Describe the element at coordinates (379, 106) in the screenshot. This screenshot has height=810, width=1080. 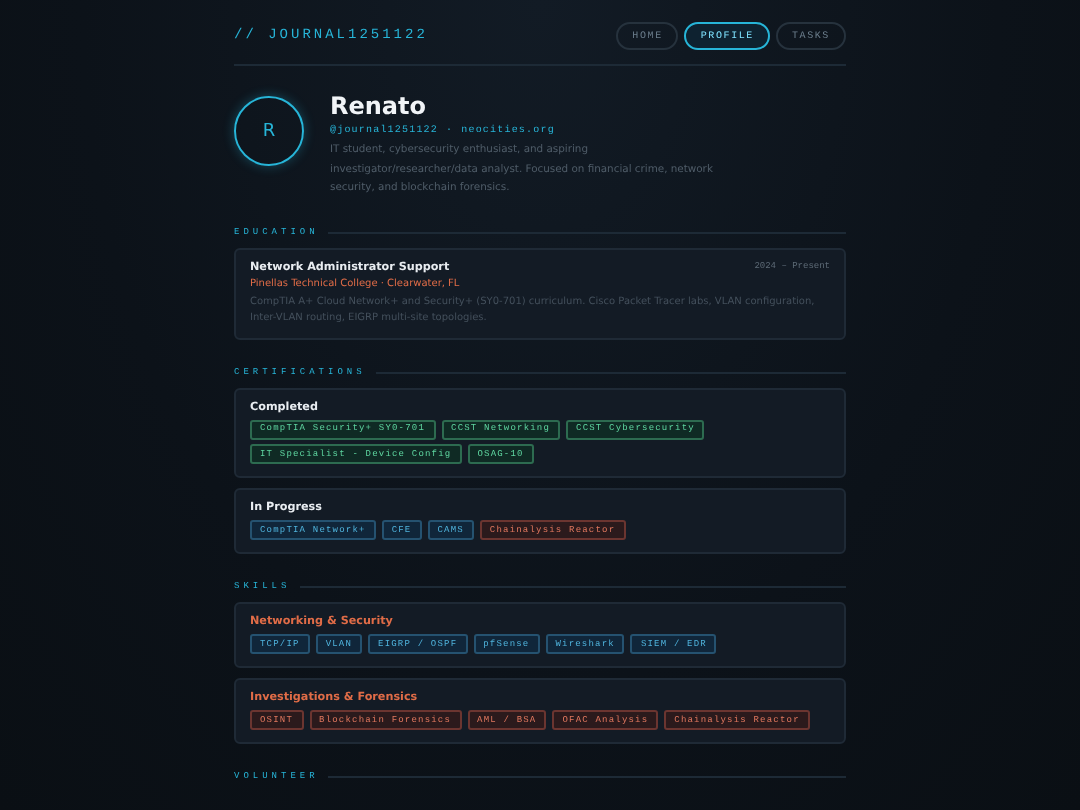
I see `profile-name: Renato` at that location.